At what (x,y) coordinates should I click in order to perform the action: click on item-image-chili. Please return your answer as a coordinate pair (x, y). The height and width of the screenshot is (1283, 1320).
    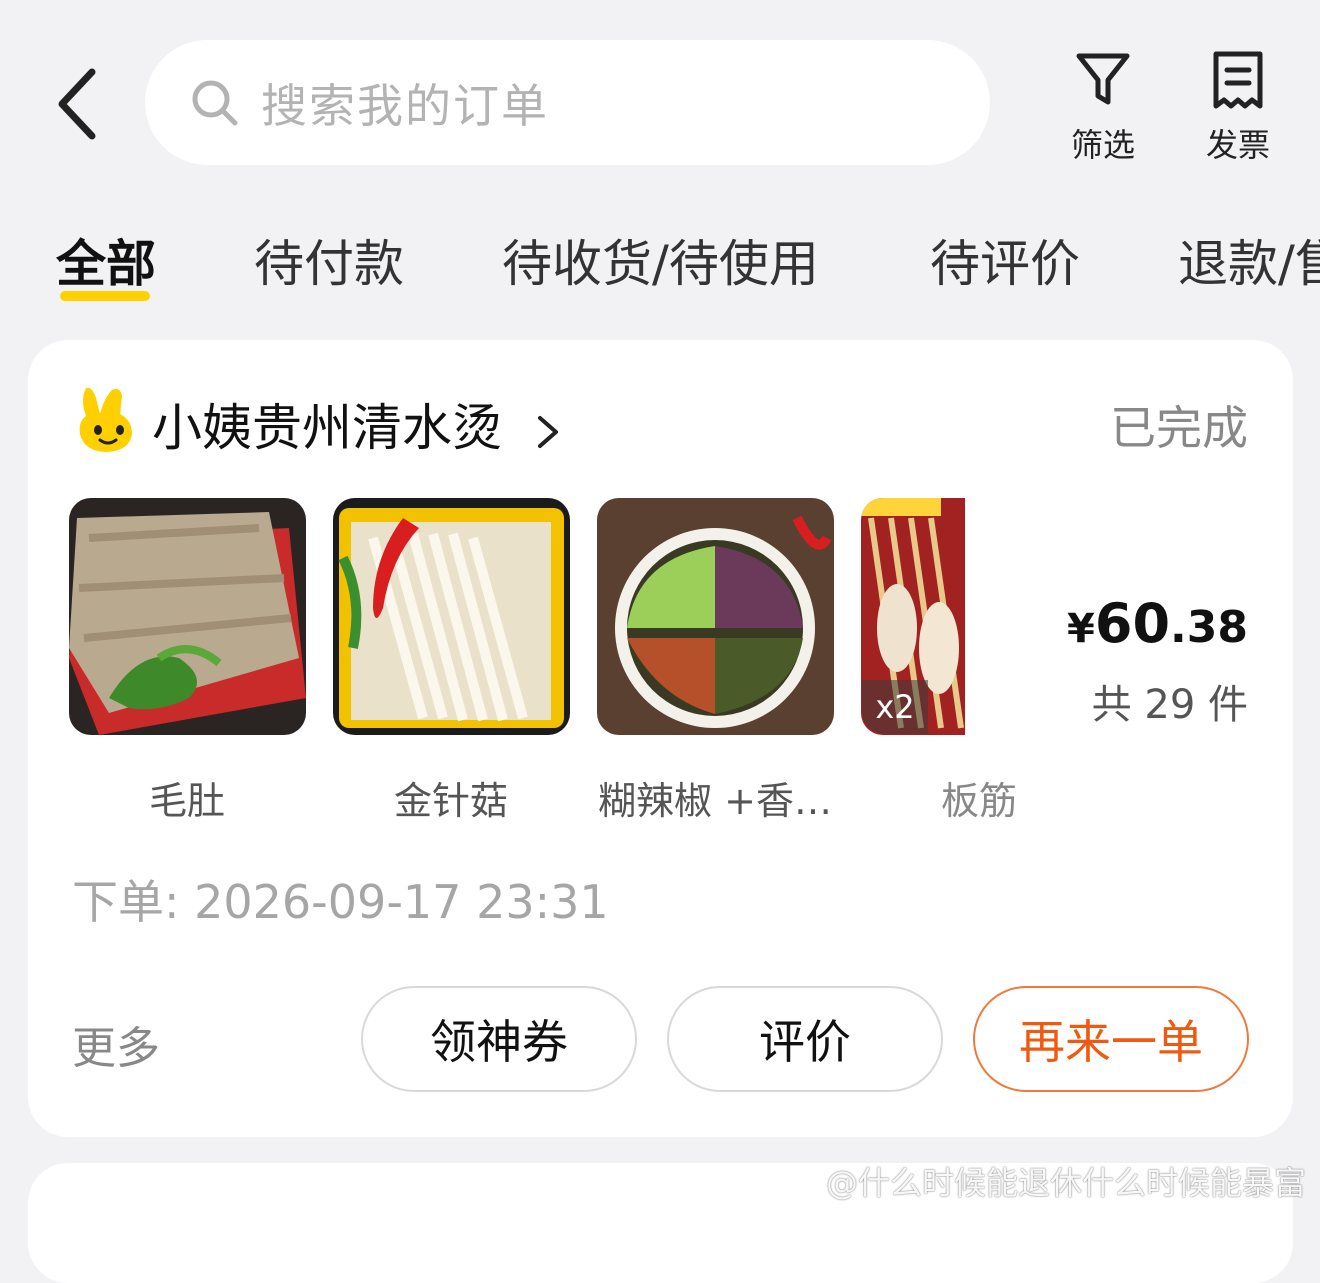
    Looking at the image, I should click on (715, 616).